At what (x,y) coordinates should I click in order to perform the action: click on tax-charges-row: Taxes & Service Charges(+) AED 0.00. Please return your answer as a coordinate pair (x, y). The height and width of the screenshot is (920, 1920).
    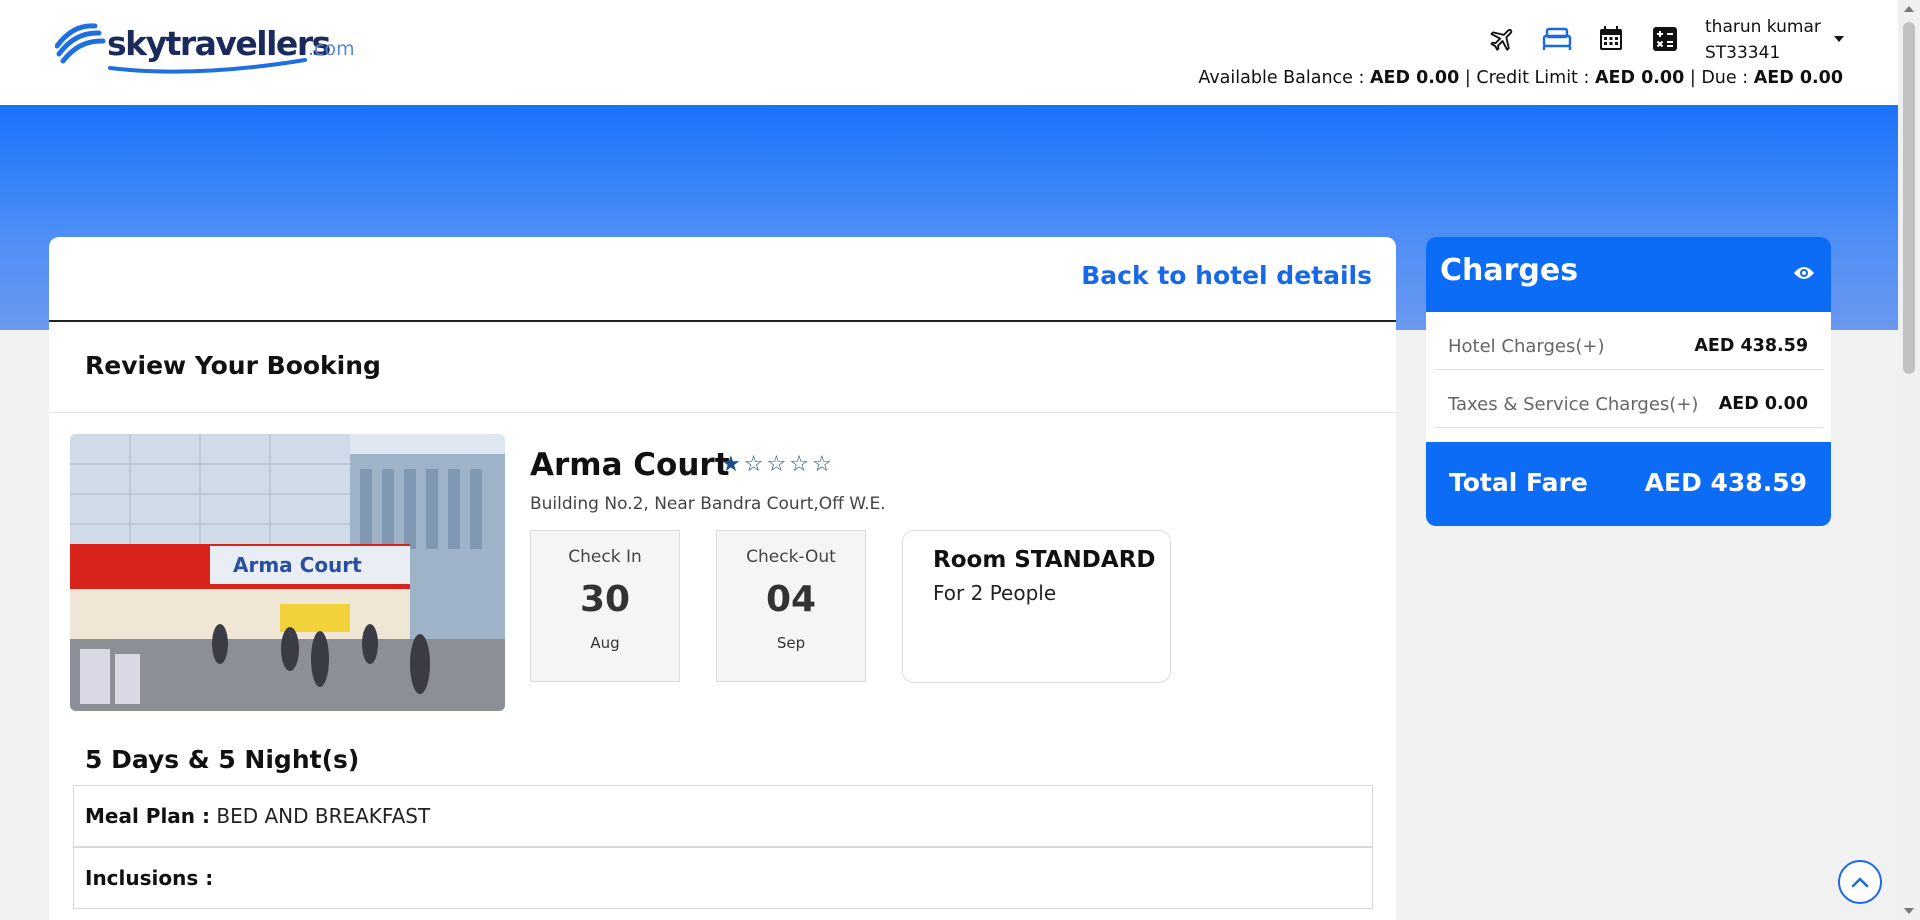
    Looking at the image, I should click on (1628, 399).